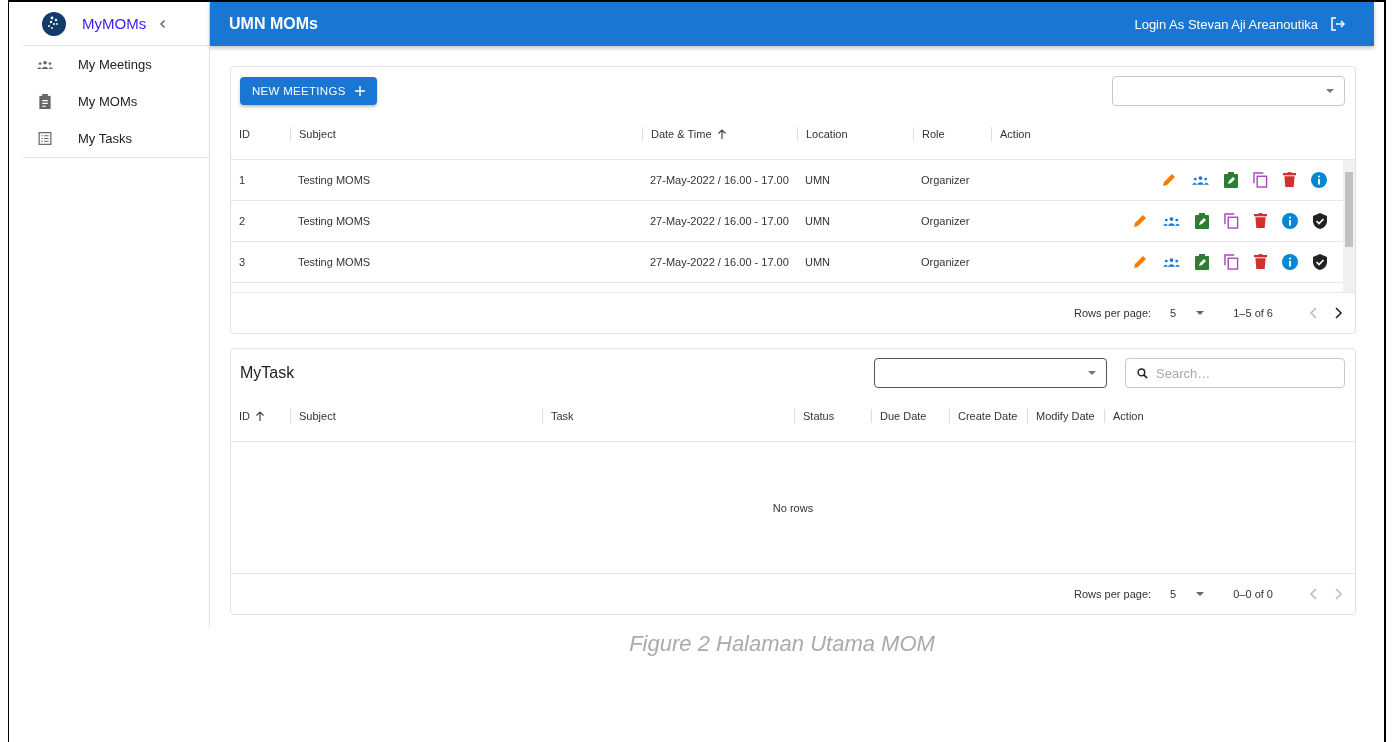 The height and width of the screenshot is (742, 1392). What do you see at coordinates (990, 373) in the screenshot?
I see `filter-select` at bounding box center [990, 373].